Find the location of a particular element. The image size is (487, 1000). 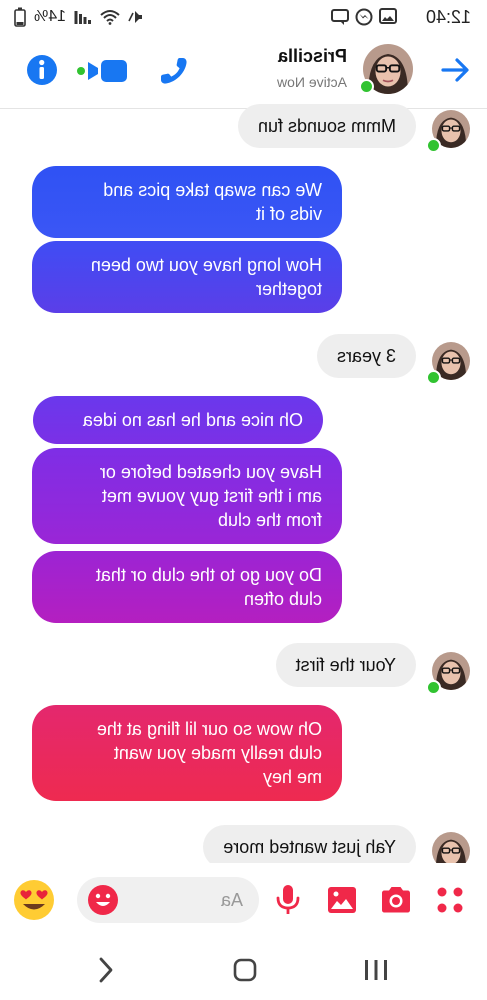

message-line: Oh nice and he has no idea is located at coordinates (192, 420).